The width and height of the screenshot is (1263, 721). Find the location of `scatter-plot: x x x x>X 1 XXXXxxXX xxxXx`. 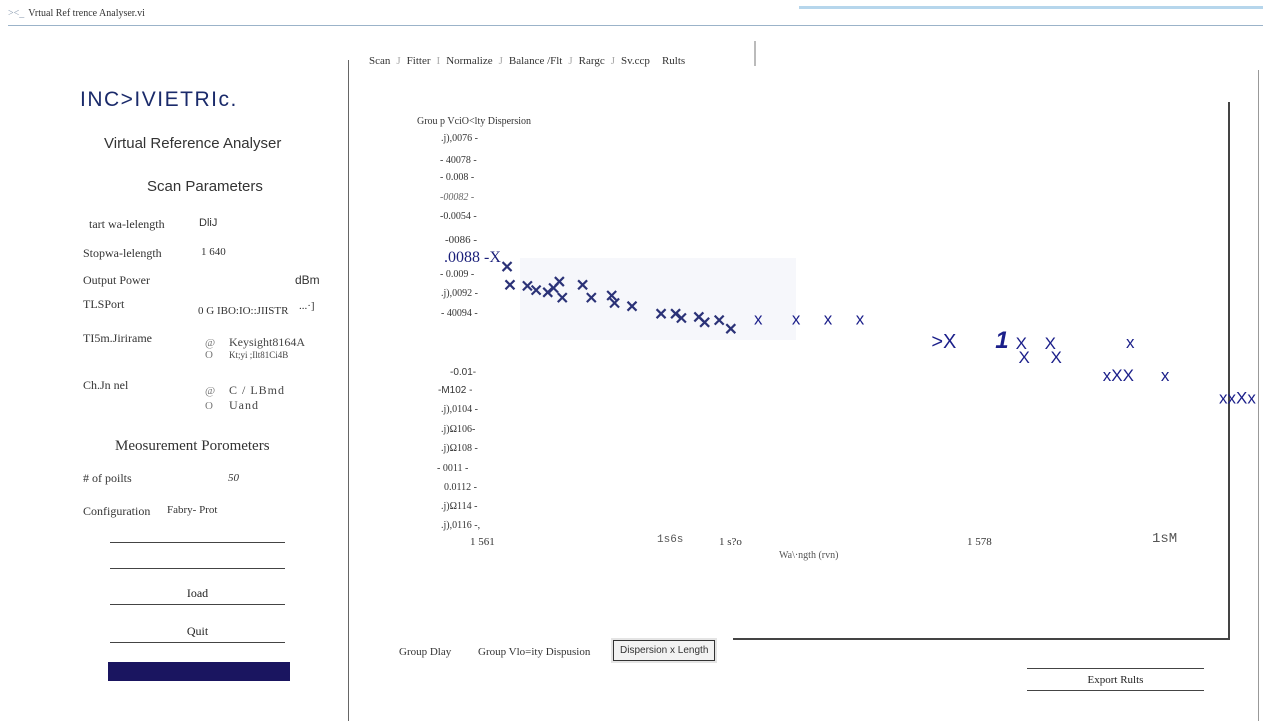

scatter-plot: x x x x>X 1 XXXXxxXX xxxXx is located at coordinates (878, 334).